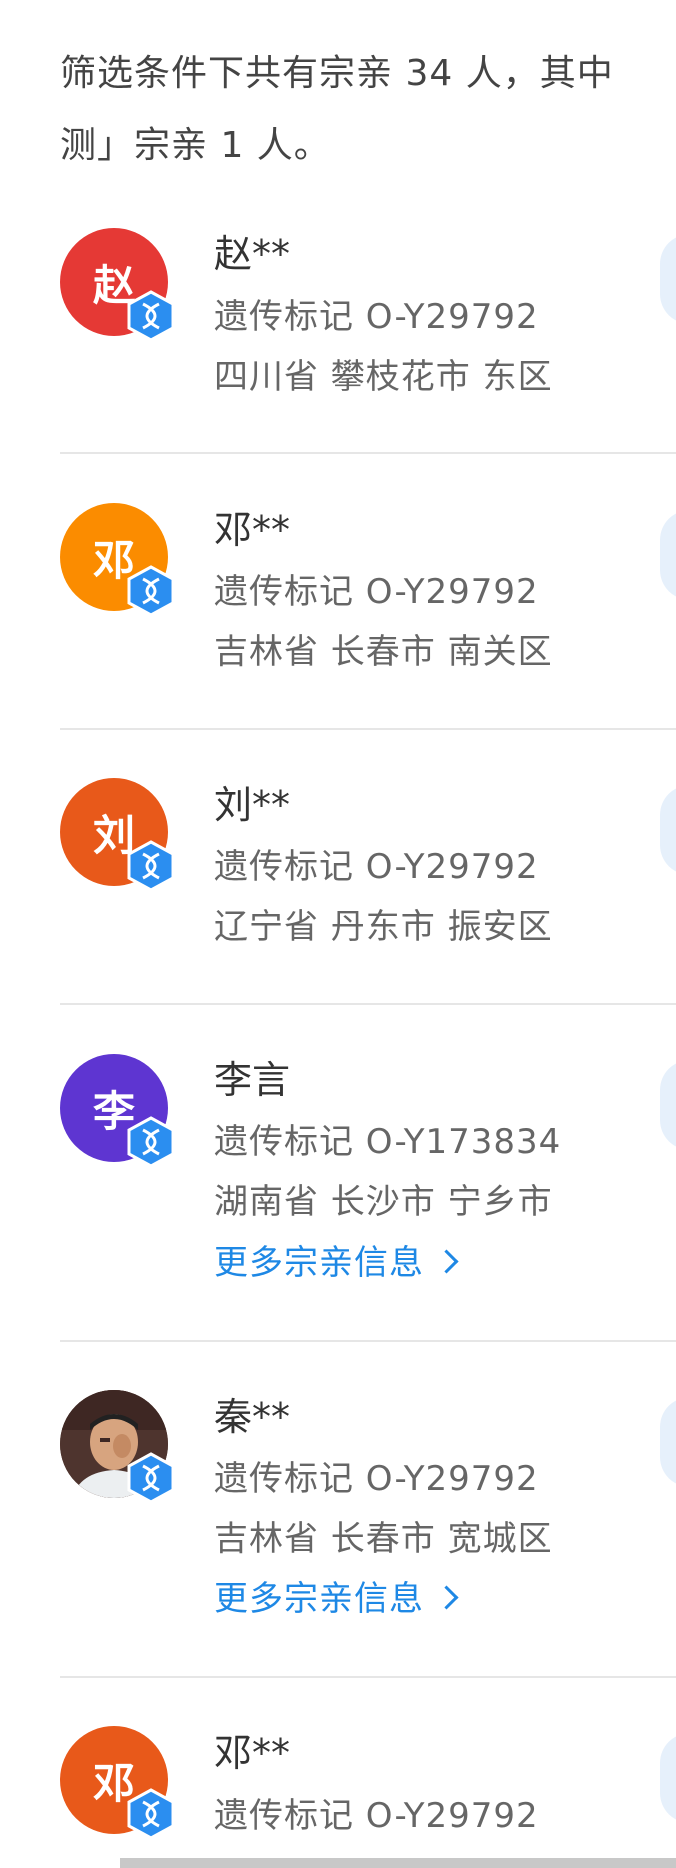 This screenshot has height=1868, width=676. What do you see at coordinates (383, 377) in the screenshot?
I see `relative-location: 四川省 攀枝花市 东区` at bounding box center [383, 377].